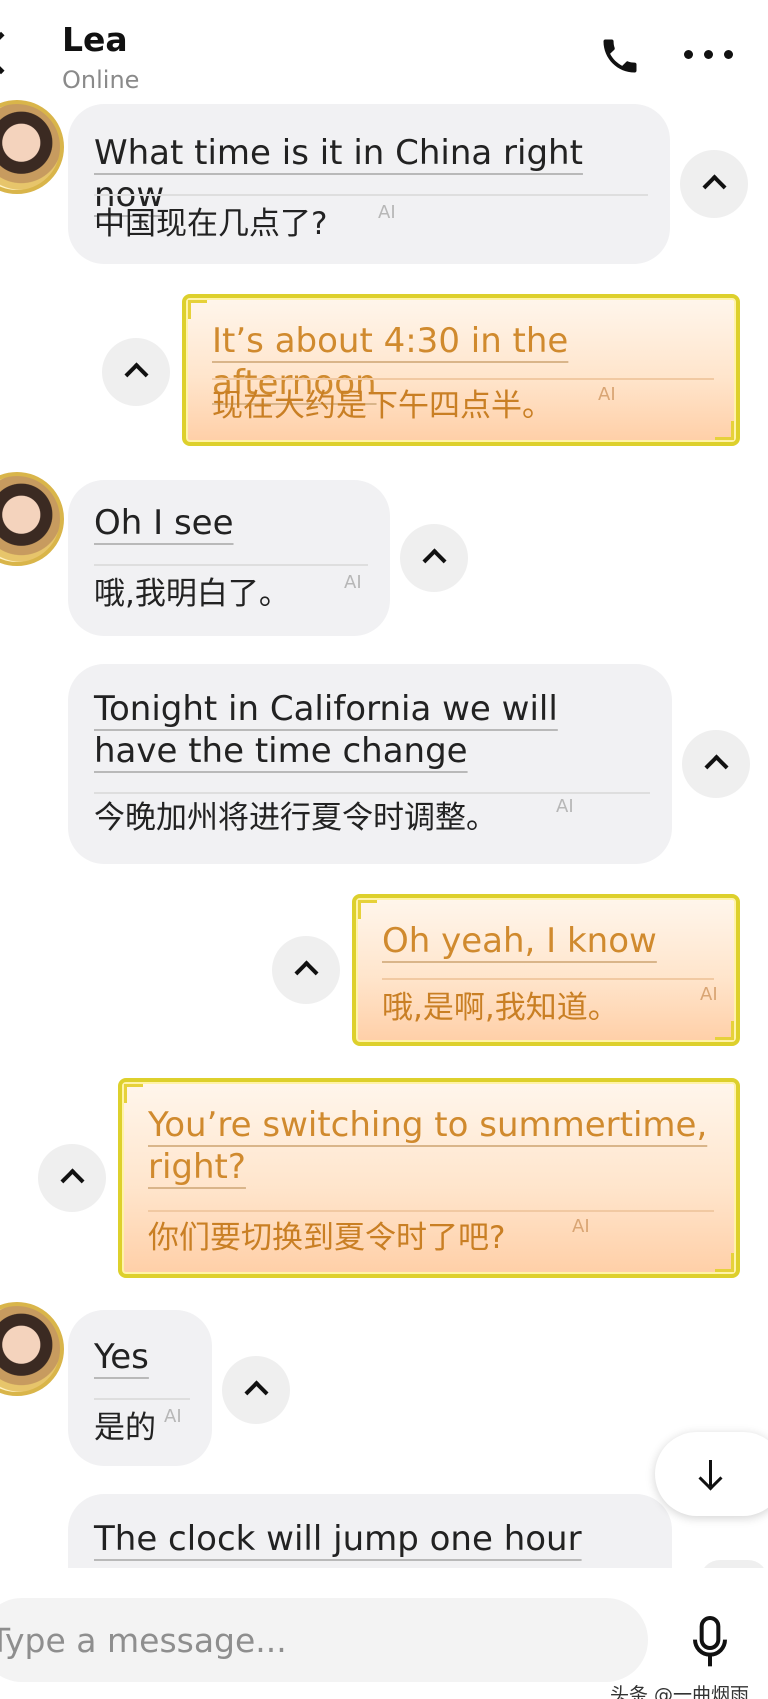 This screenshot has width=768, height=1699. Describe the element at coordinates (680, 1691) in the screenshot. I see `watermark: 头条 @一曲烟雨` at that location.